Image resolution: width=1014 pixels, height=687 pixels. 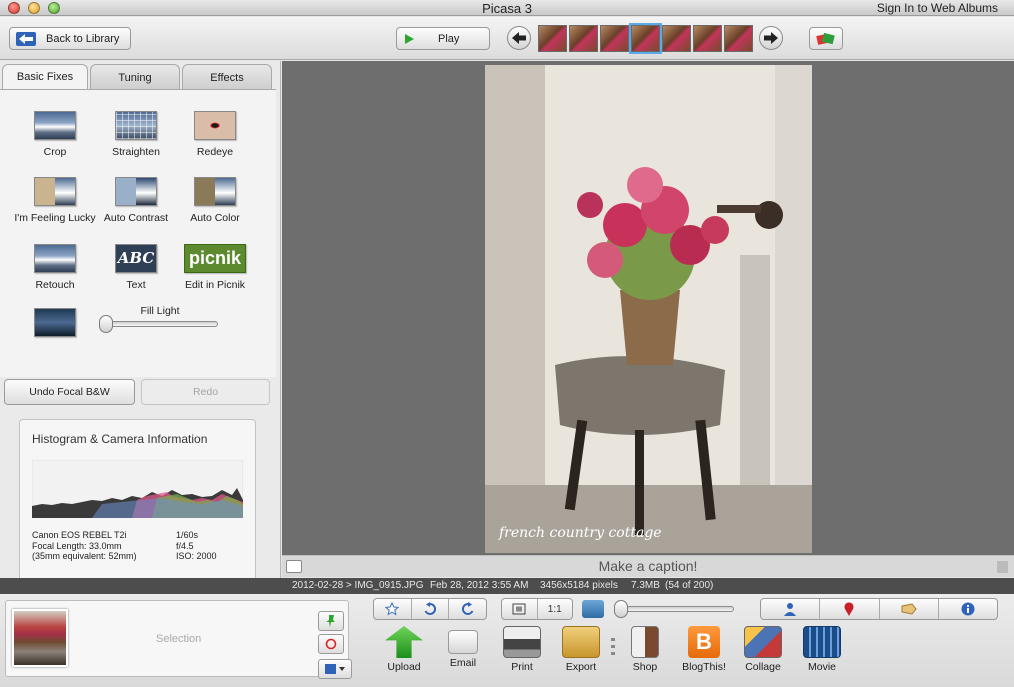 What do you see at coordinates (335, 669) in the screenshot?
I see `add-to-album-button` at bounding box center [335, 669].